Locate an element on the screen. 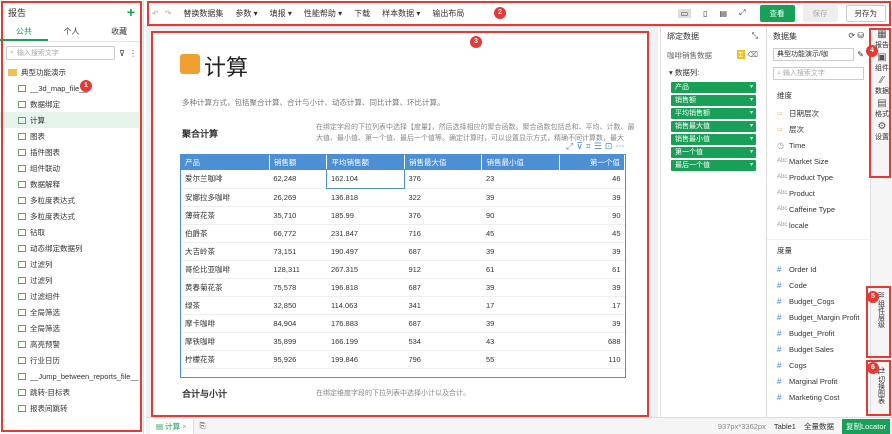 This screenshot has height=434, width=892. tree-item: 计算 is located at coordinates (71, 120).